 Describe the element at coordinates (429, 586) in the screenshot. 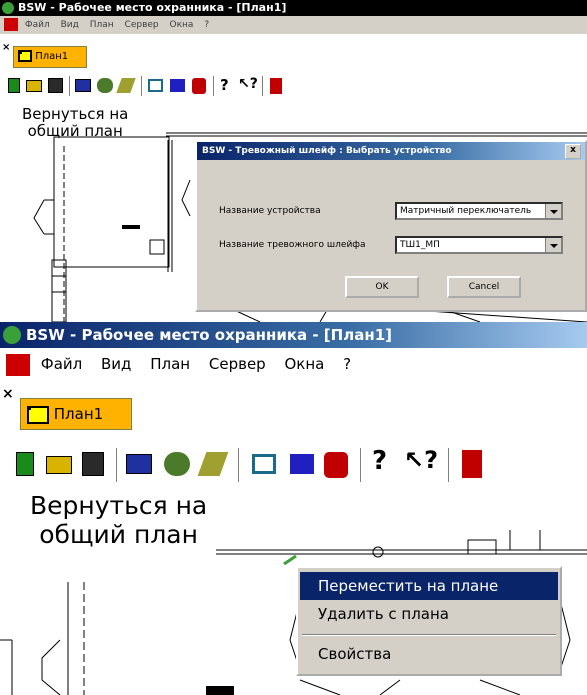

I see `context-menu-item-move: Переместить на плане` at that location.